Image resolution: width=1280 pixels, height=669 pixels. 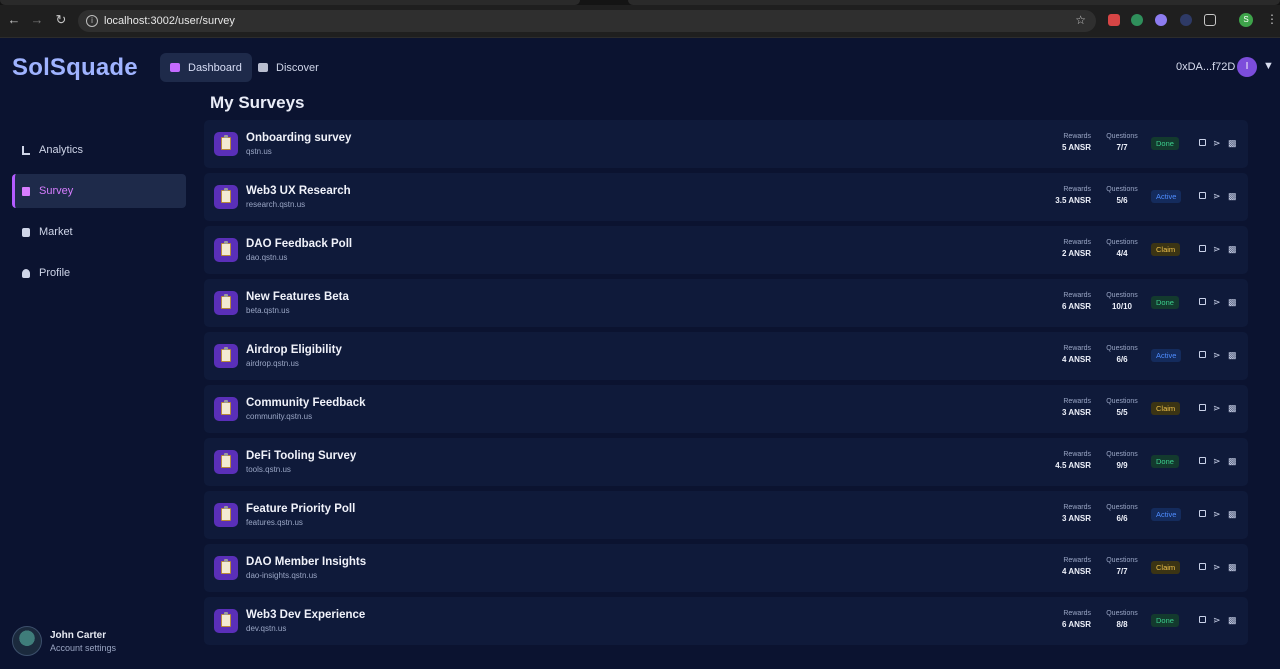 I want to click on bar-chart-icon, so click(x=26, y=150).